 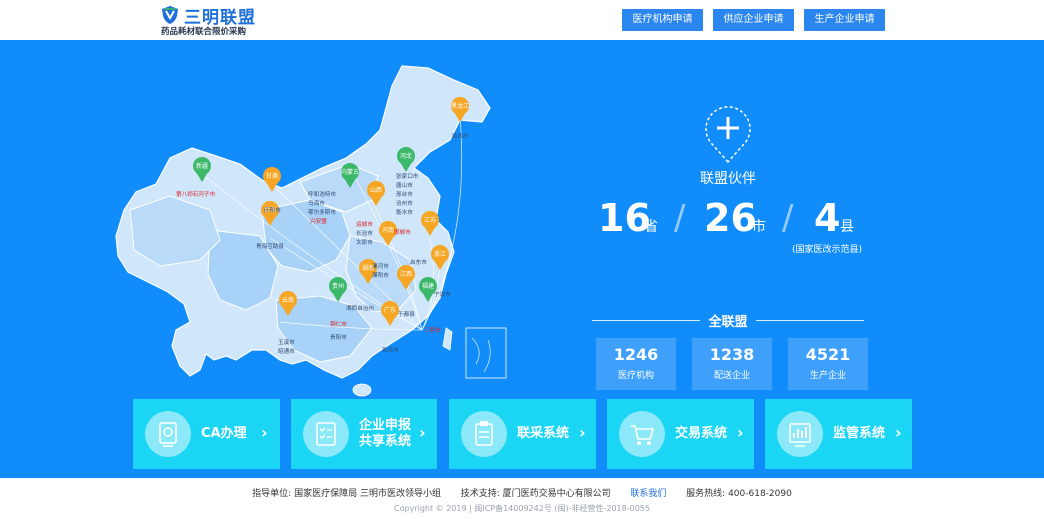 What do you see at coordinates (288, 300) in the screenshot?
I see `svg-text: 云南` at bounding box center [288, 300].